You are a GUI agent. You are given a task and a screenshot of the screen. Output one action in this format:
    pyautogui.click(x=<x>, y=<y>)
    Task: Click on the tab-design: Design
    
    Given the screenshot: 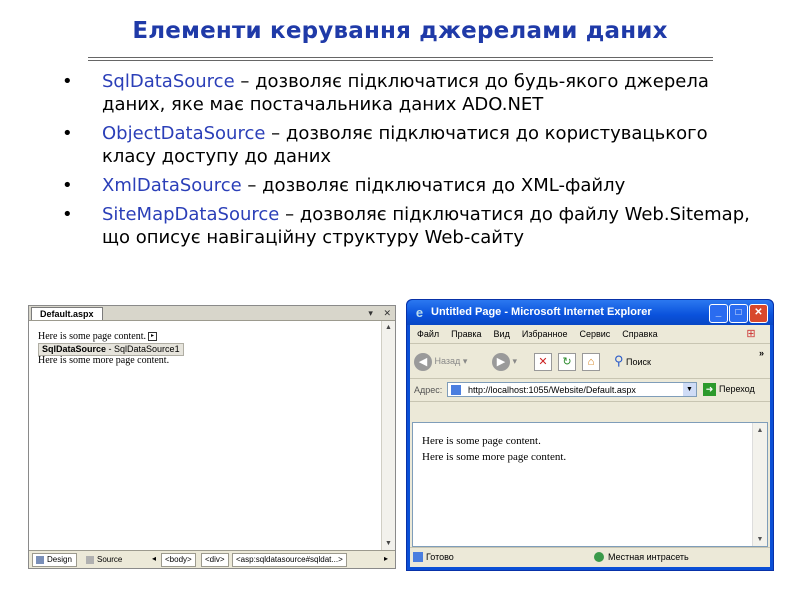 What is the action you would take?
    pyautogui.click(x=54, y=560)
    